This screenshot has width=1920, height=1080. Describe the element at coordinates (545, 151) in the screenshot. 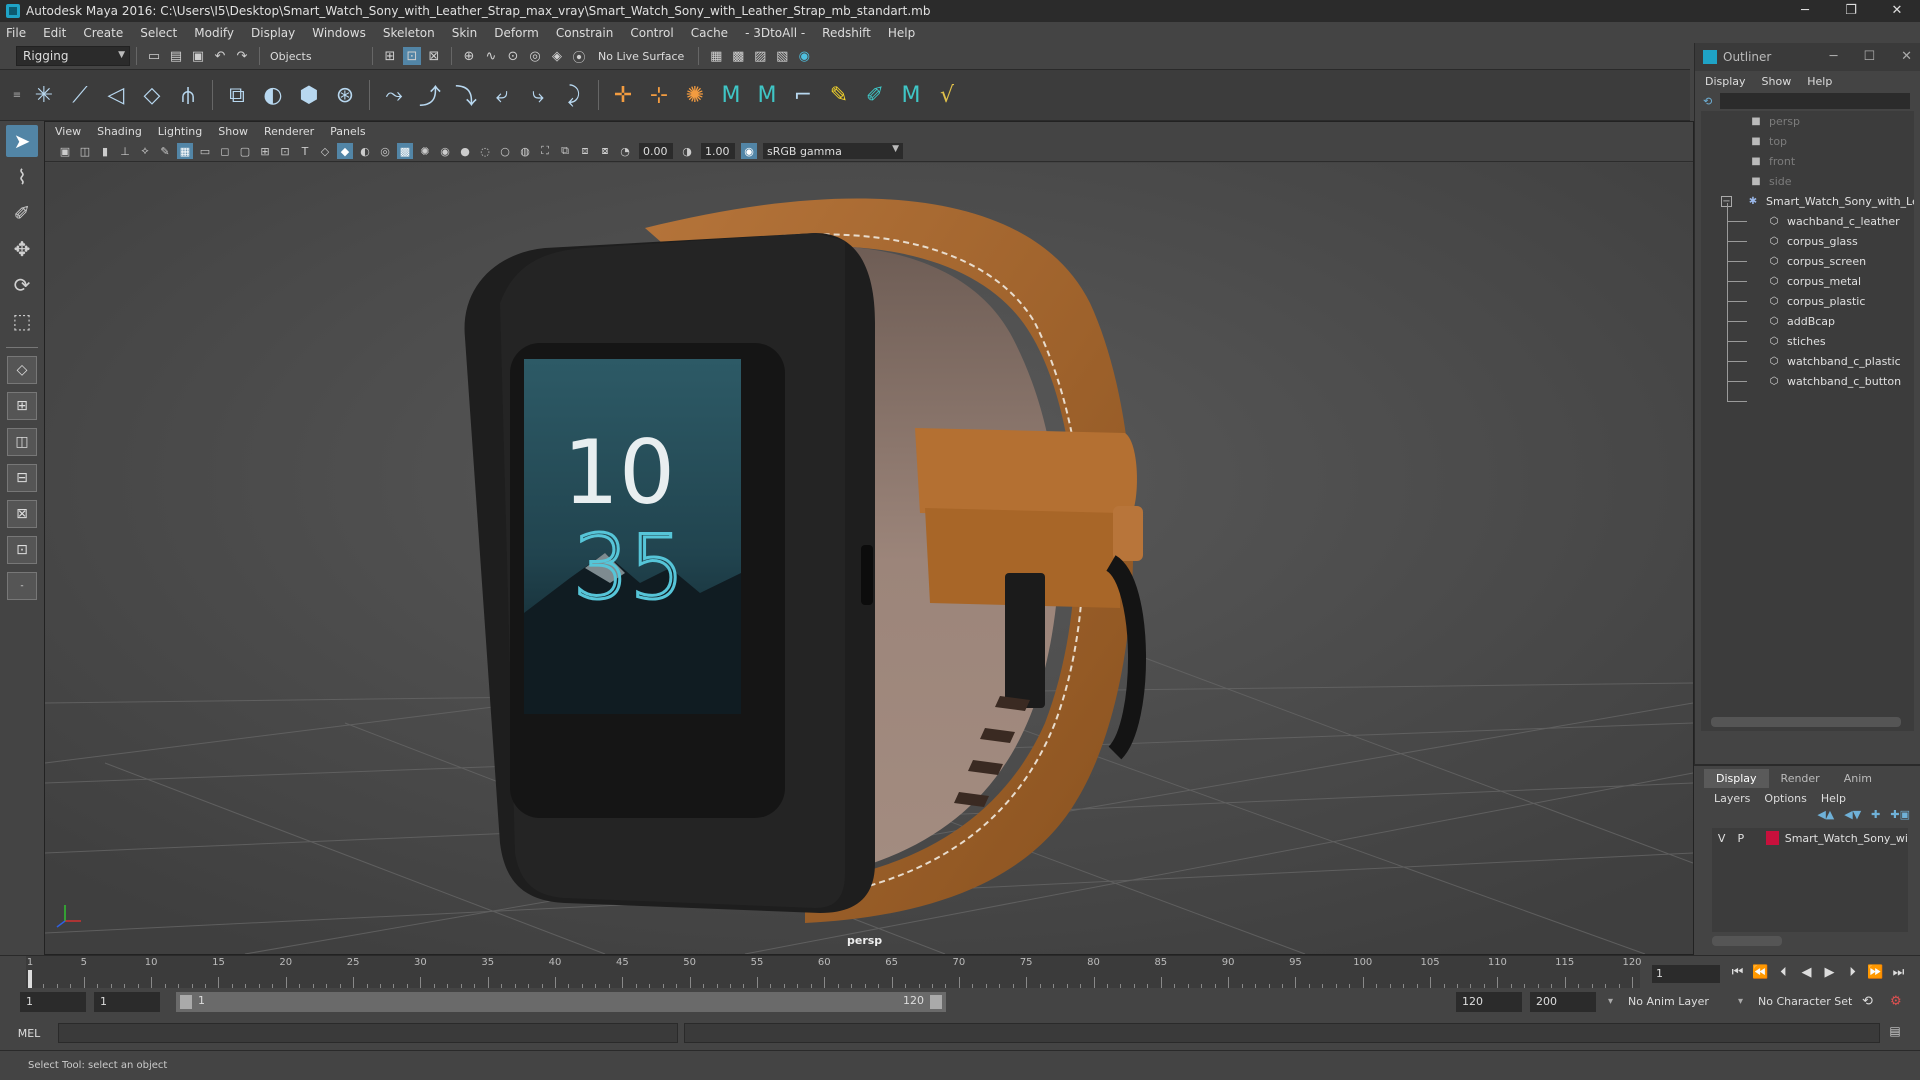

I see `isolate-select-icon: ⛶` at that location.